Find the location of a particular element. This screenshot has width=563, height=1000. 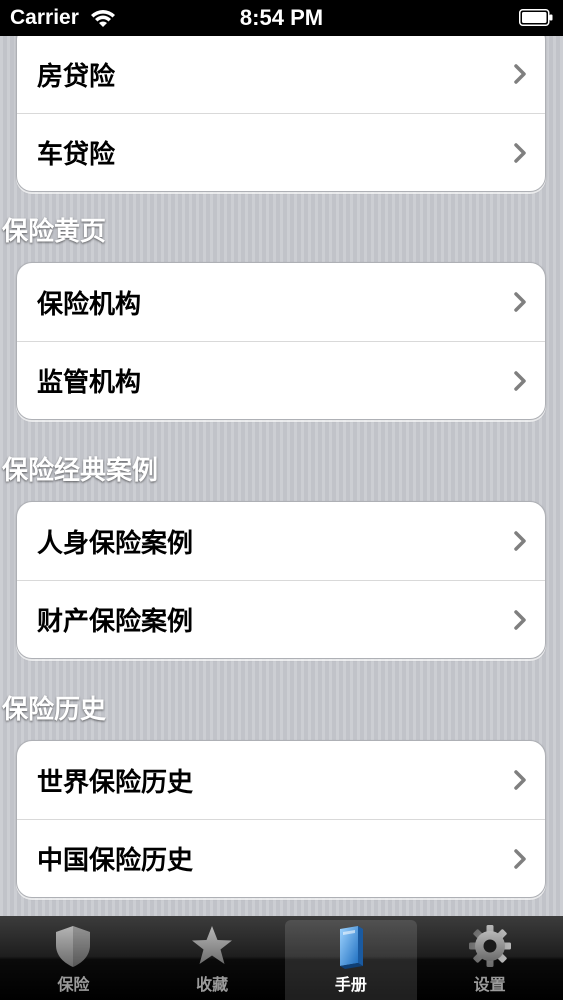

tab-settings: 设置 is located at coordinates (489, 960).